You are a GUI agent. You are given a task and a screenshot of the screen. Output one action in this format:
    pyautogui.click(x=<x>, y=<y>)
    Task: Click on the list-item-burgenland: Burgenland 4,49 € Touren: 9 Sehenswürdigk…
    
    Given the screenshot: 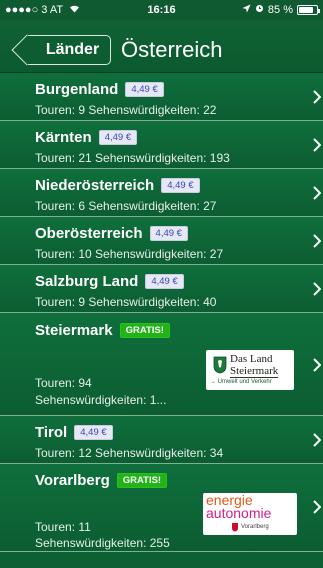 What is the action you would take?
    pyautogui.click(x=161, y=97)
    